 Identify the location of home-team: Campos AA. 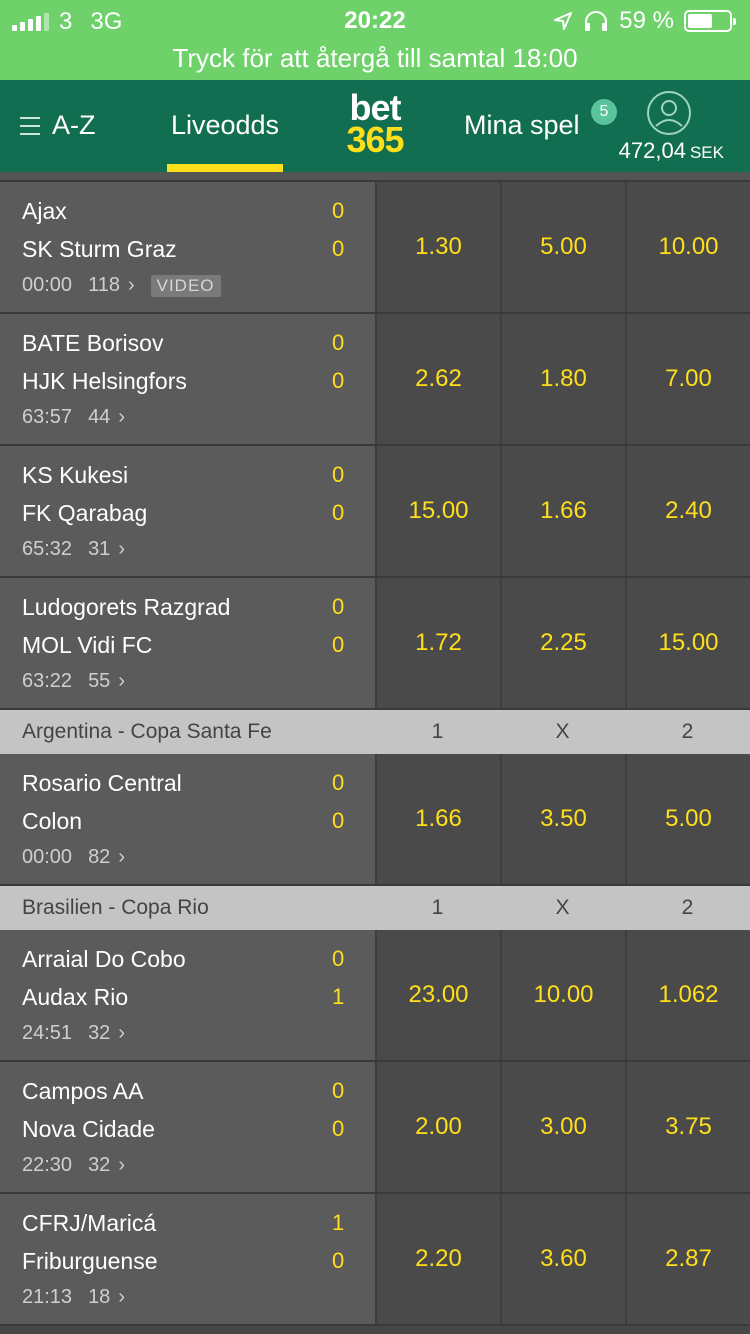
(83, 1091).